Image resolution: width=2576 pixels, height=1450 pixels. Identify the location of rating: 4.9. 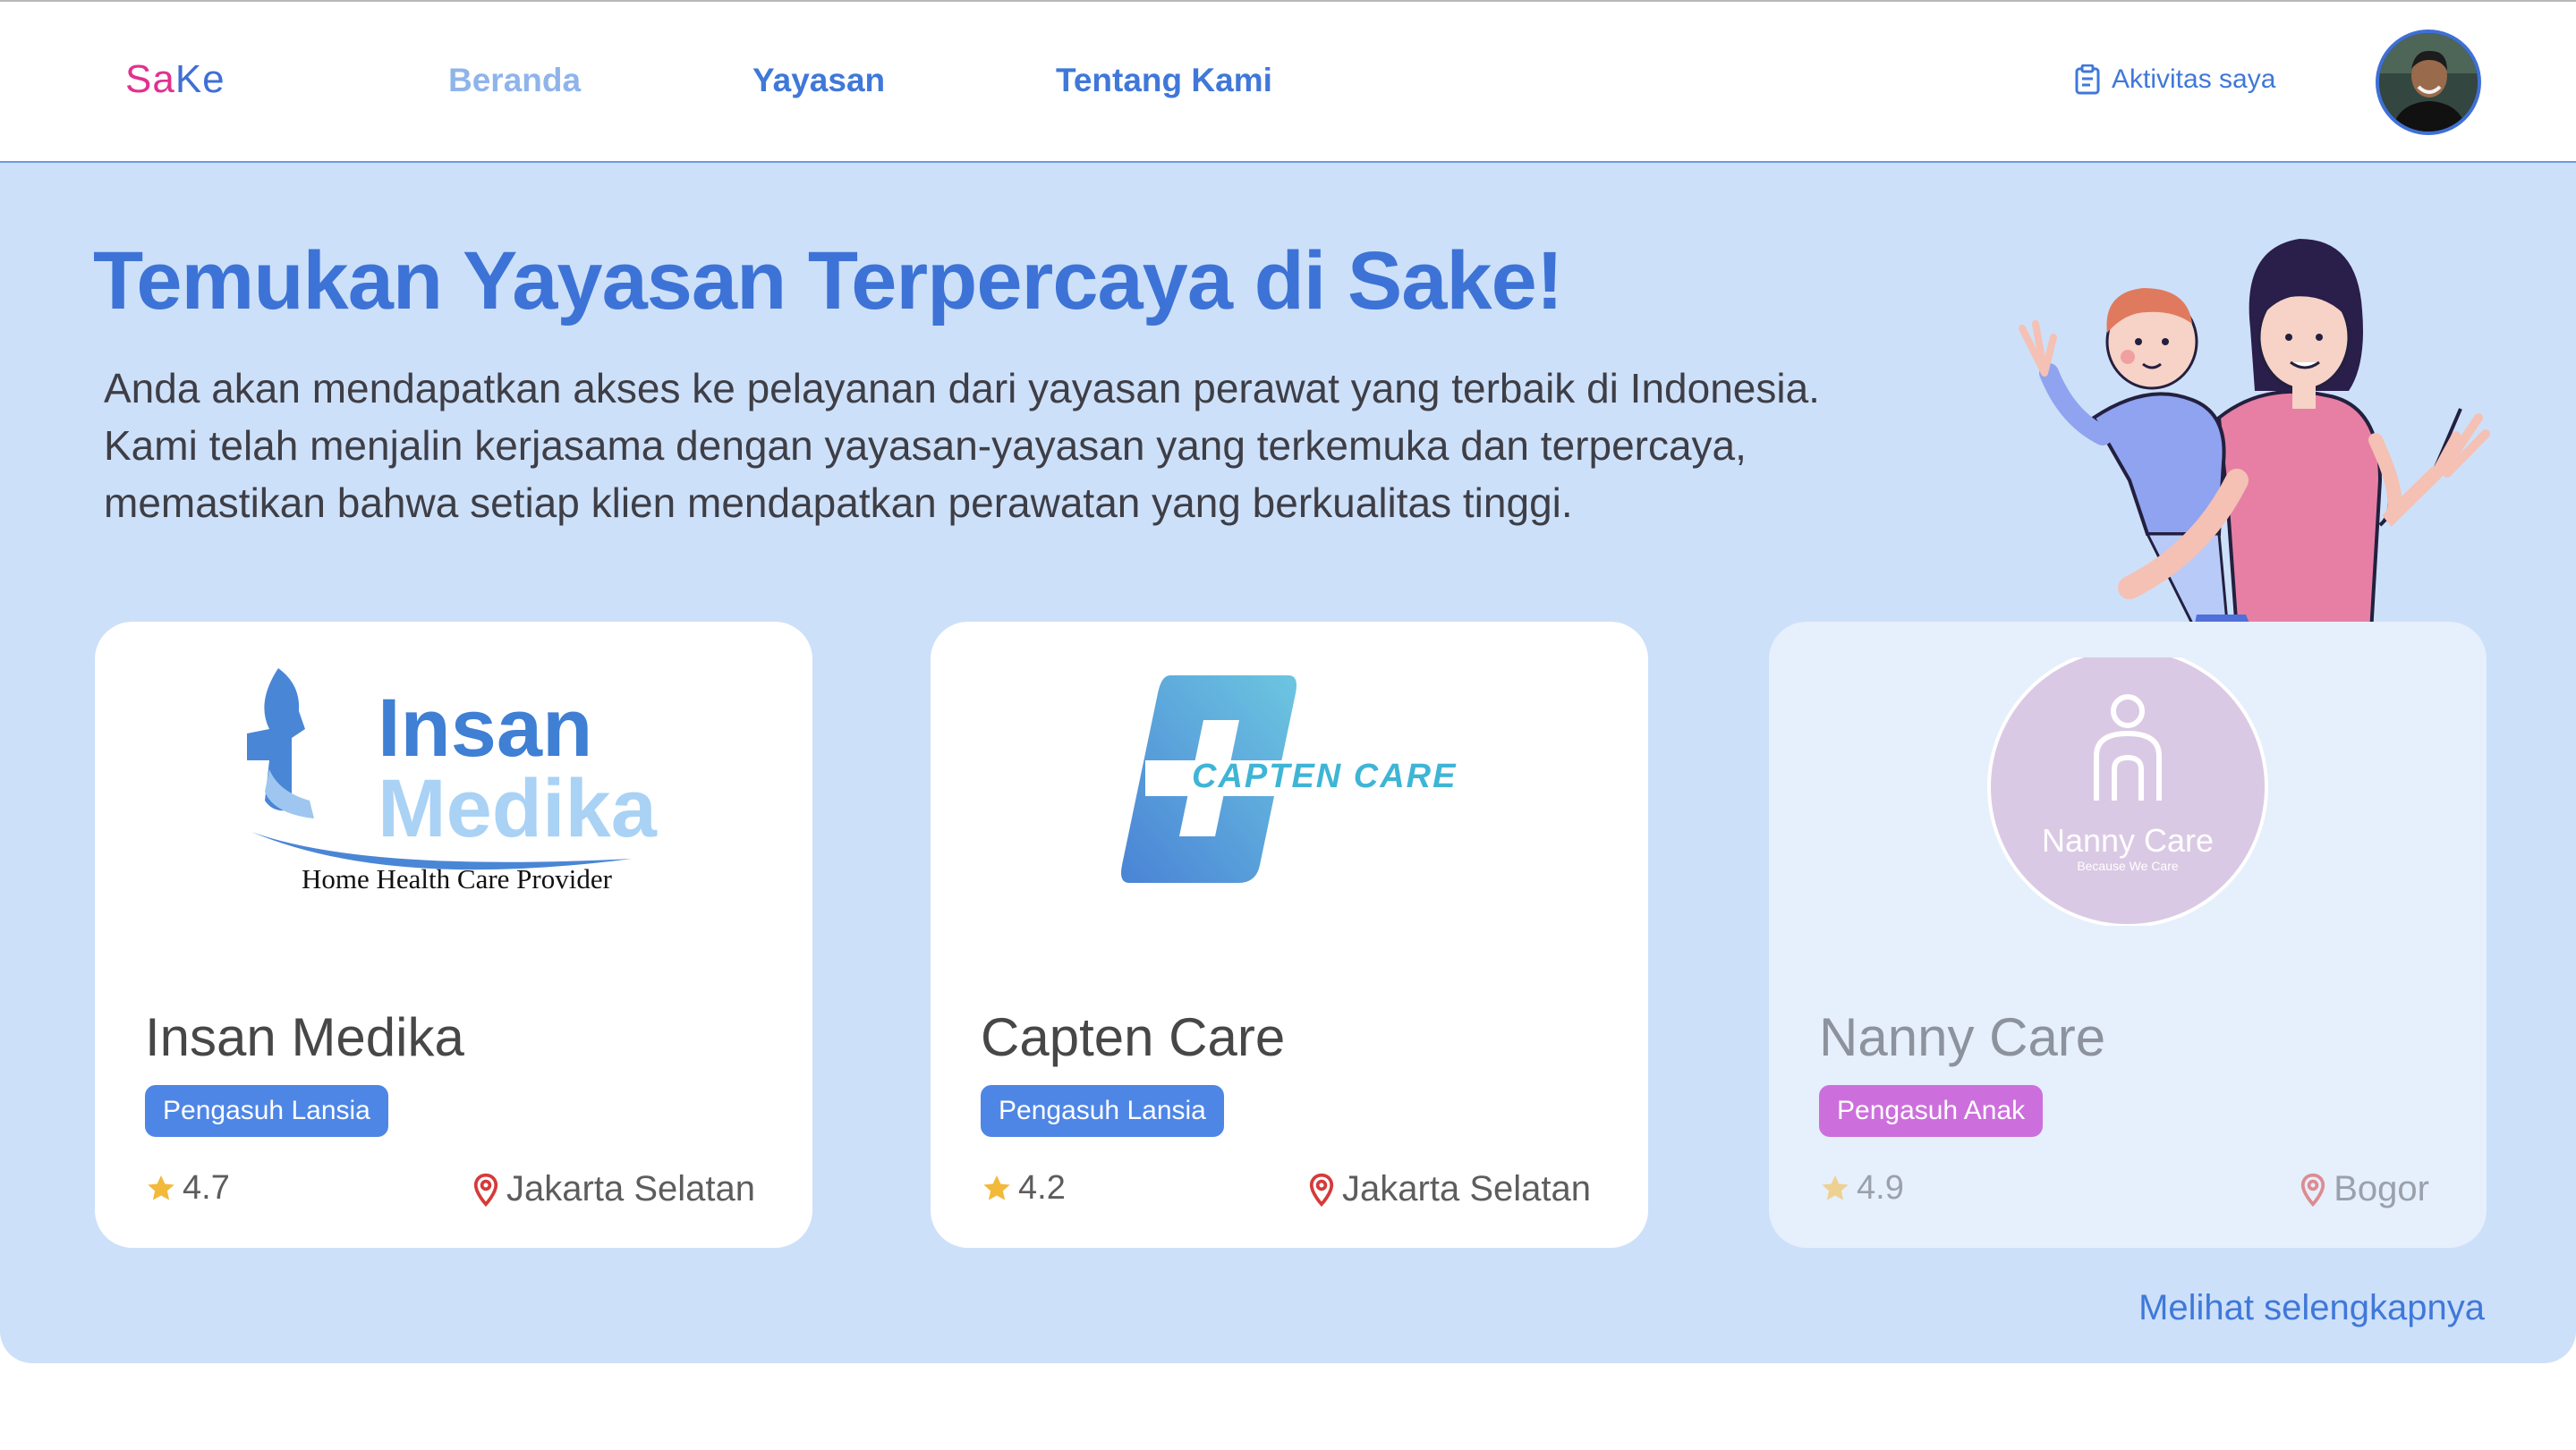
(1861, 1188).